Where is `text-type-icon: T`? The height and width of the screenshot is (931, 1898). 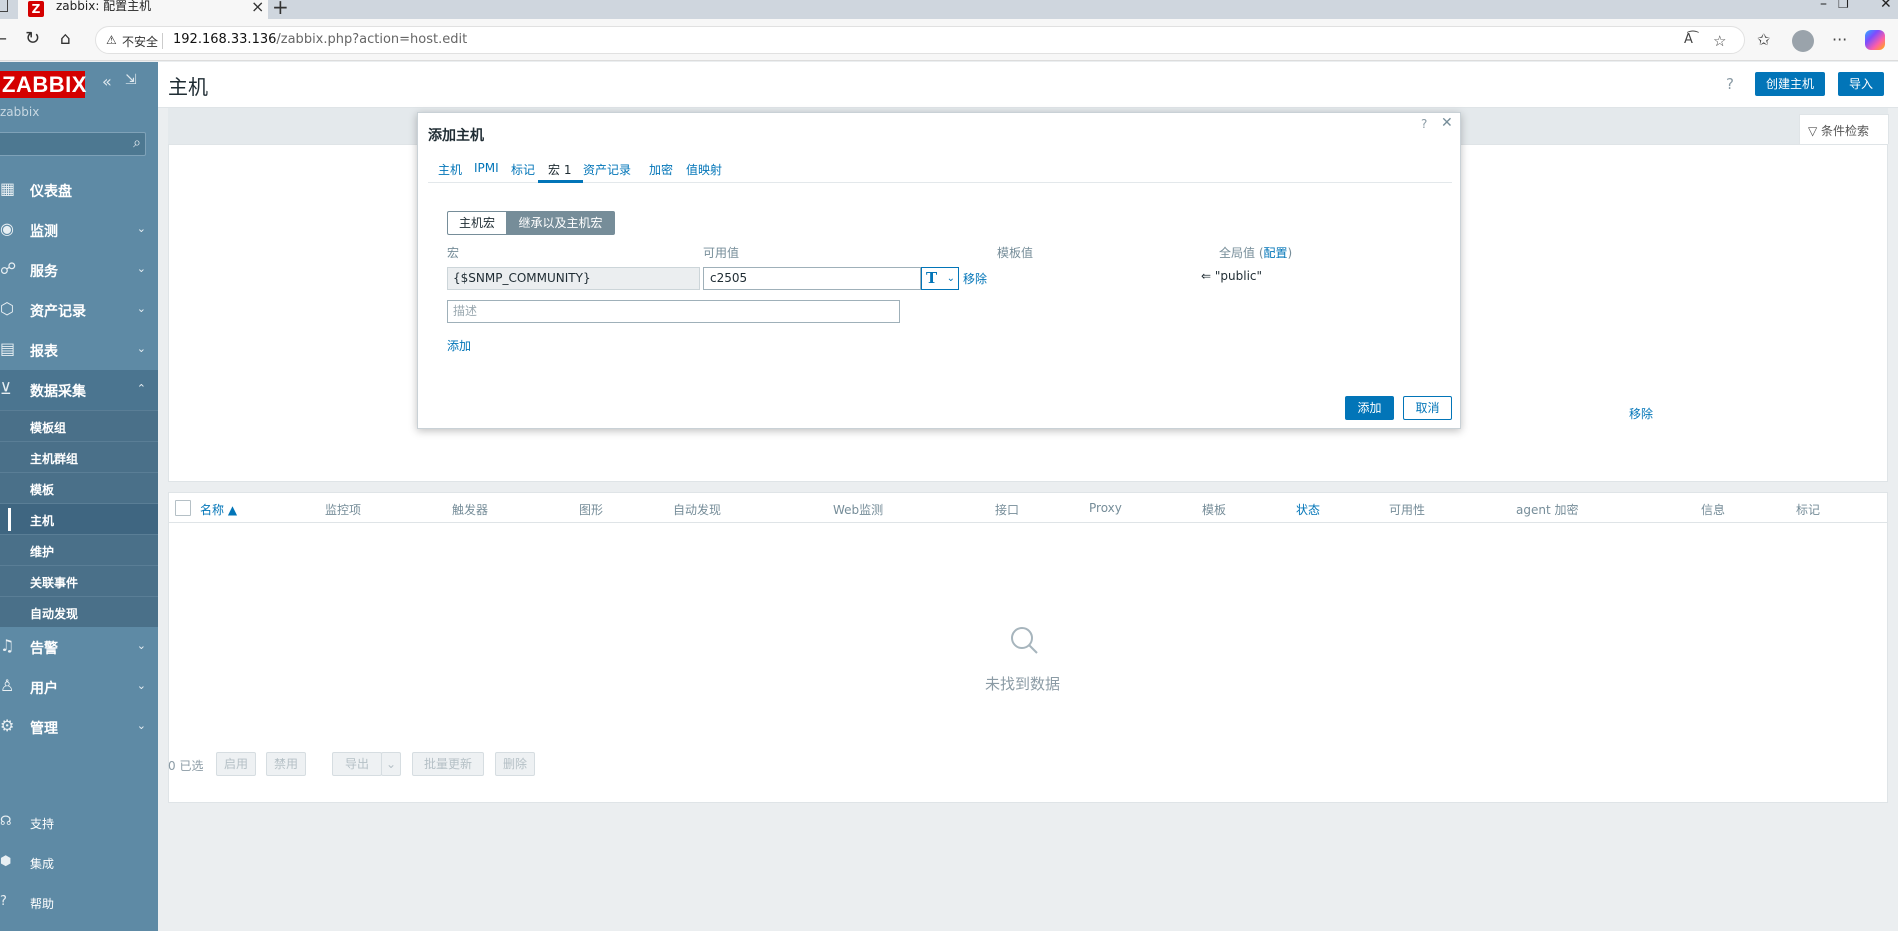 text-type-icon: T is located at coordinates (932, 278).